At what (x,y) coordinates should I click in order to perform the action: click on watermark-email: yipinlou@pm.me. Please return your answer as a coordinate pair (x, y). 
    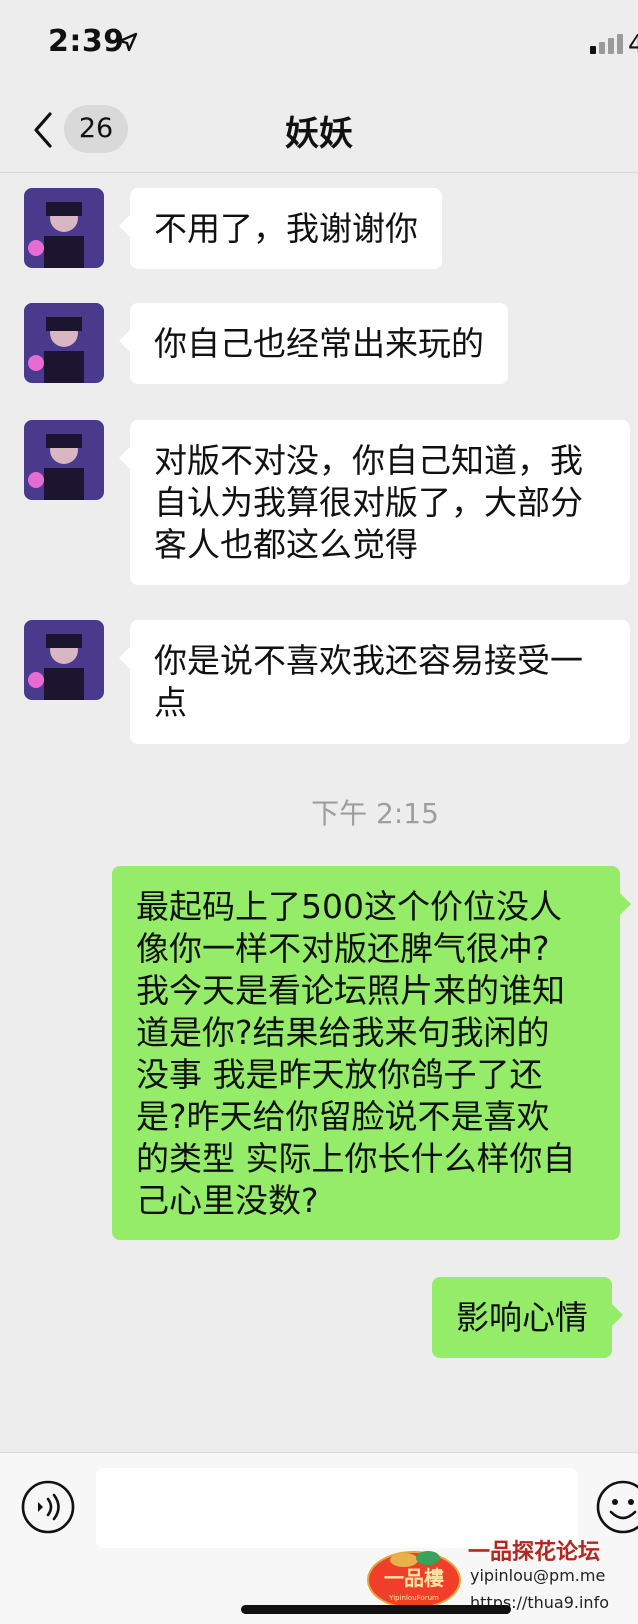
    Looking at the image, I should click on (538, 1575).